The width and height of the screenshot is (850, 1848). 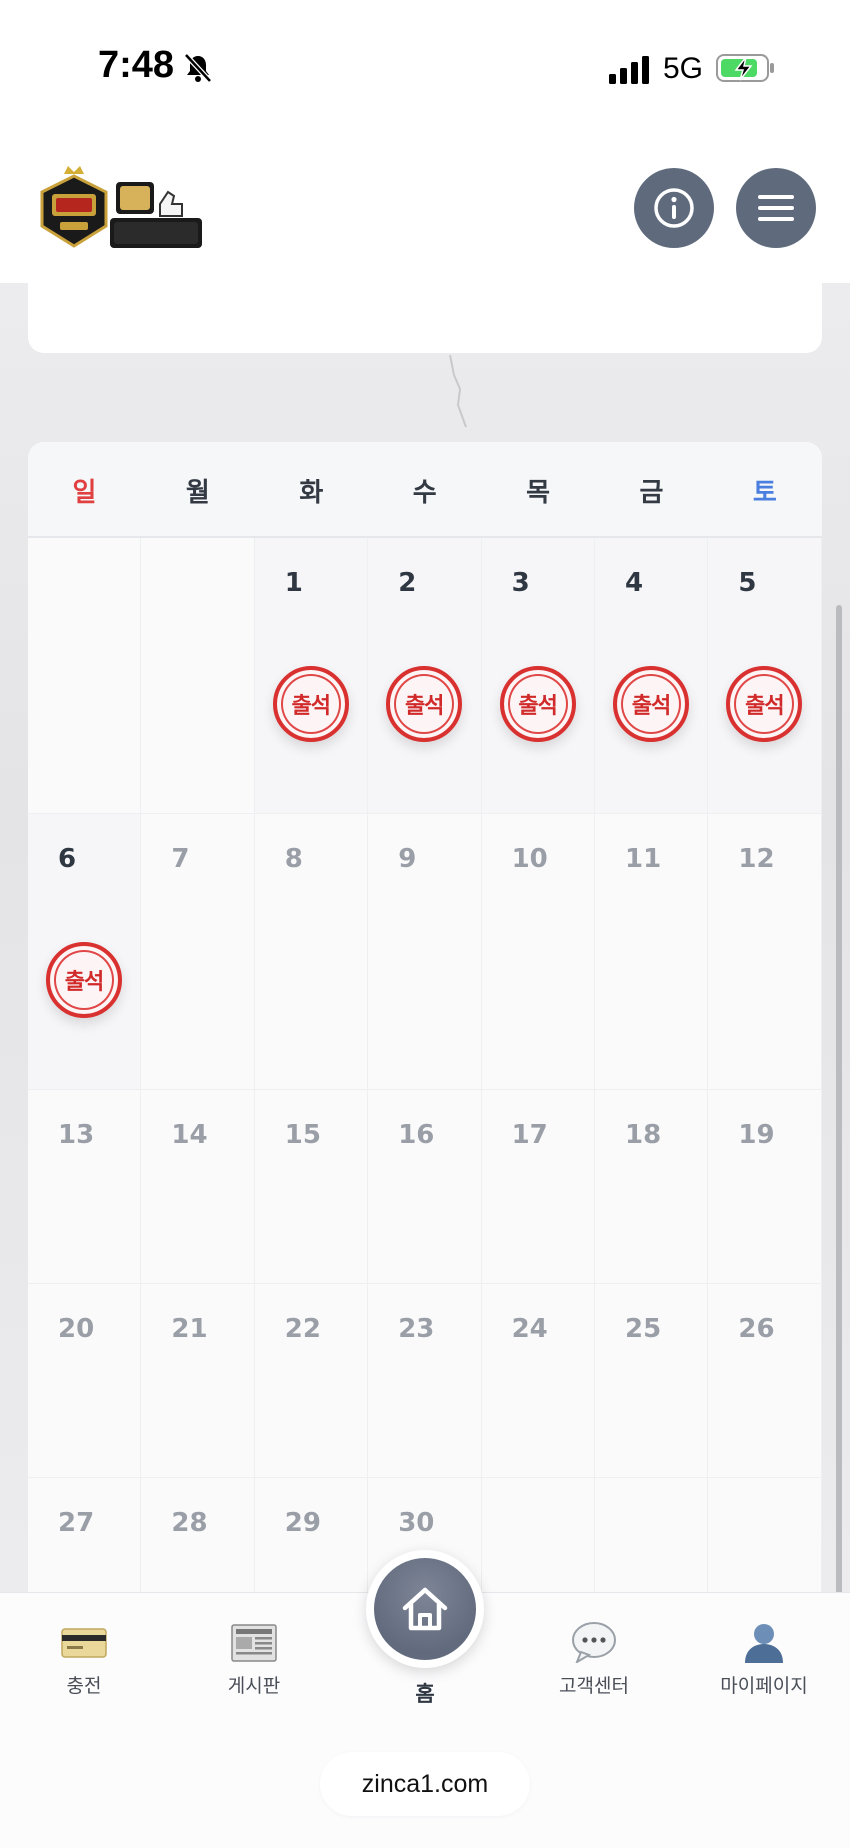 I want to click on day-number: 26, so click(x=756, y=1329).